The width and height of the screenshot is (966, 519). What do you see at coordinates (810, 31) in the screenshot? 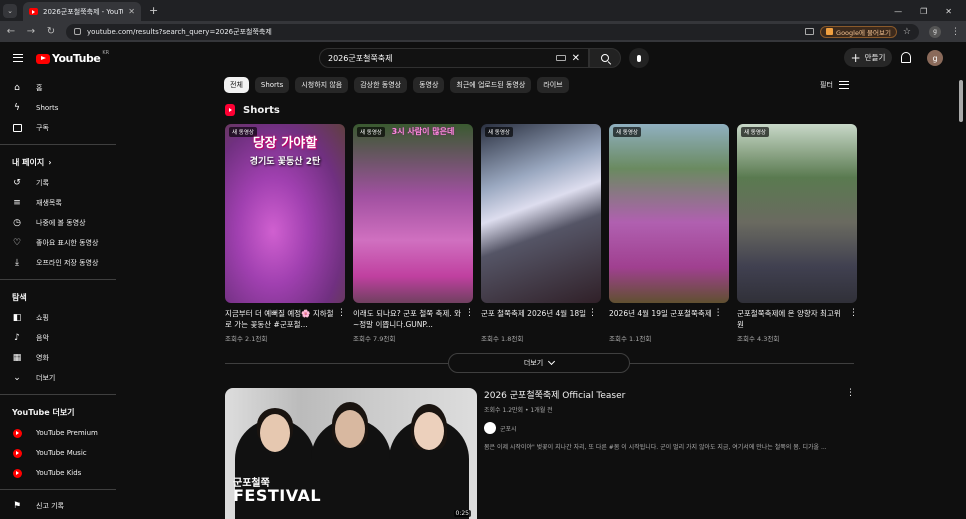
I see `cast-icon` at bounding box center [810, 31].